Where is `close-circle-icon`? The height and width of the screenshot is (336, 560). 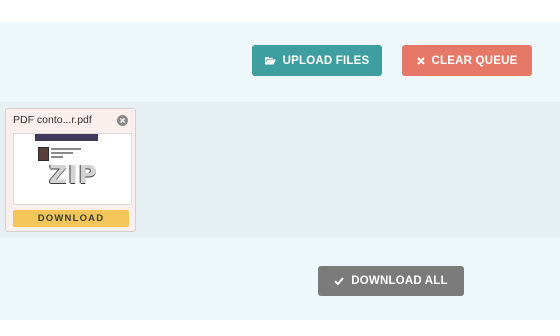
close-circle-icon is located at coordinates (122, 120).